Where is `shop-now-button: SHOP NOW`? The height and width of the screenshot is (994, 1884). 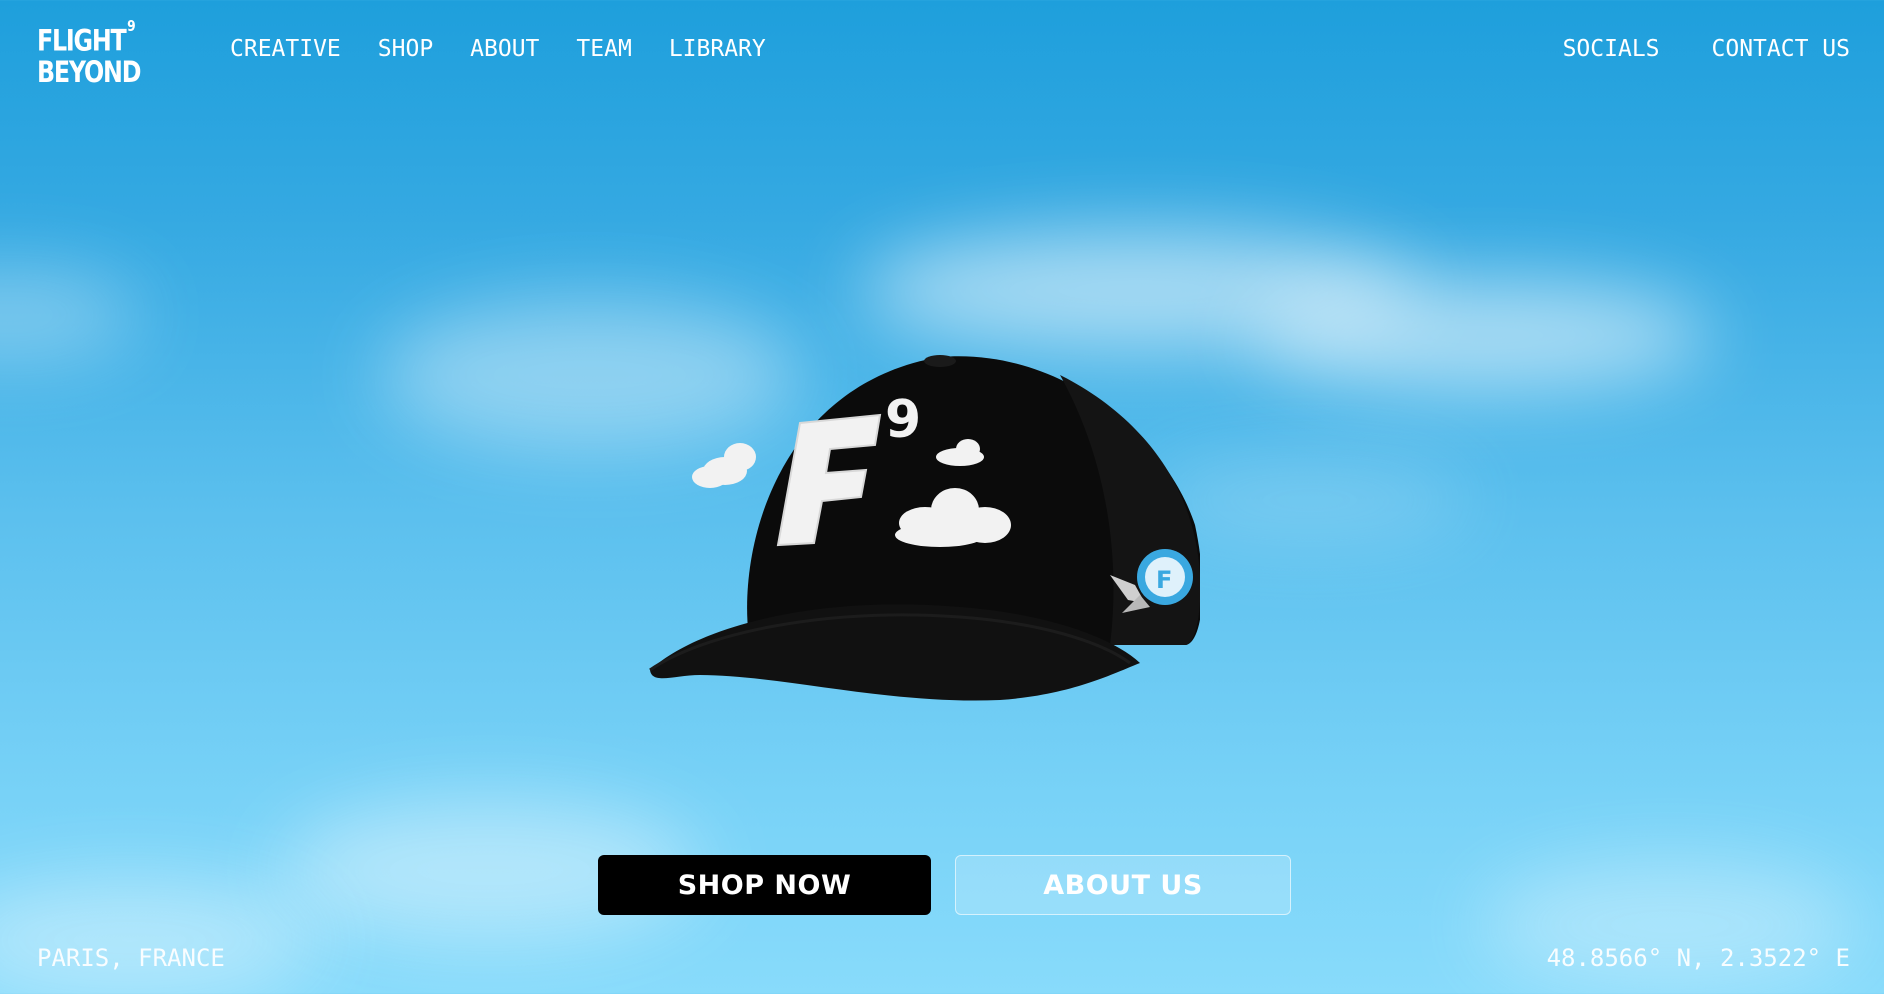 shop-now-button: SHOP NOW is located at coordinates (764, 885).